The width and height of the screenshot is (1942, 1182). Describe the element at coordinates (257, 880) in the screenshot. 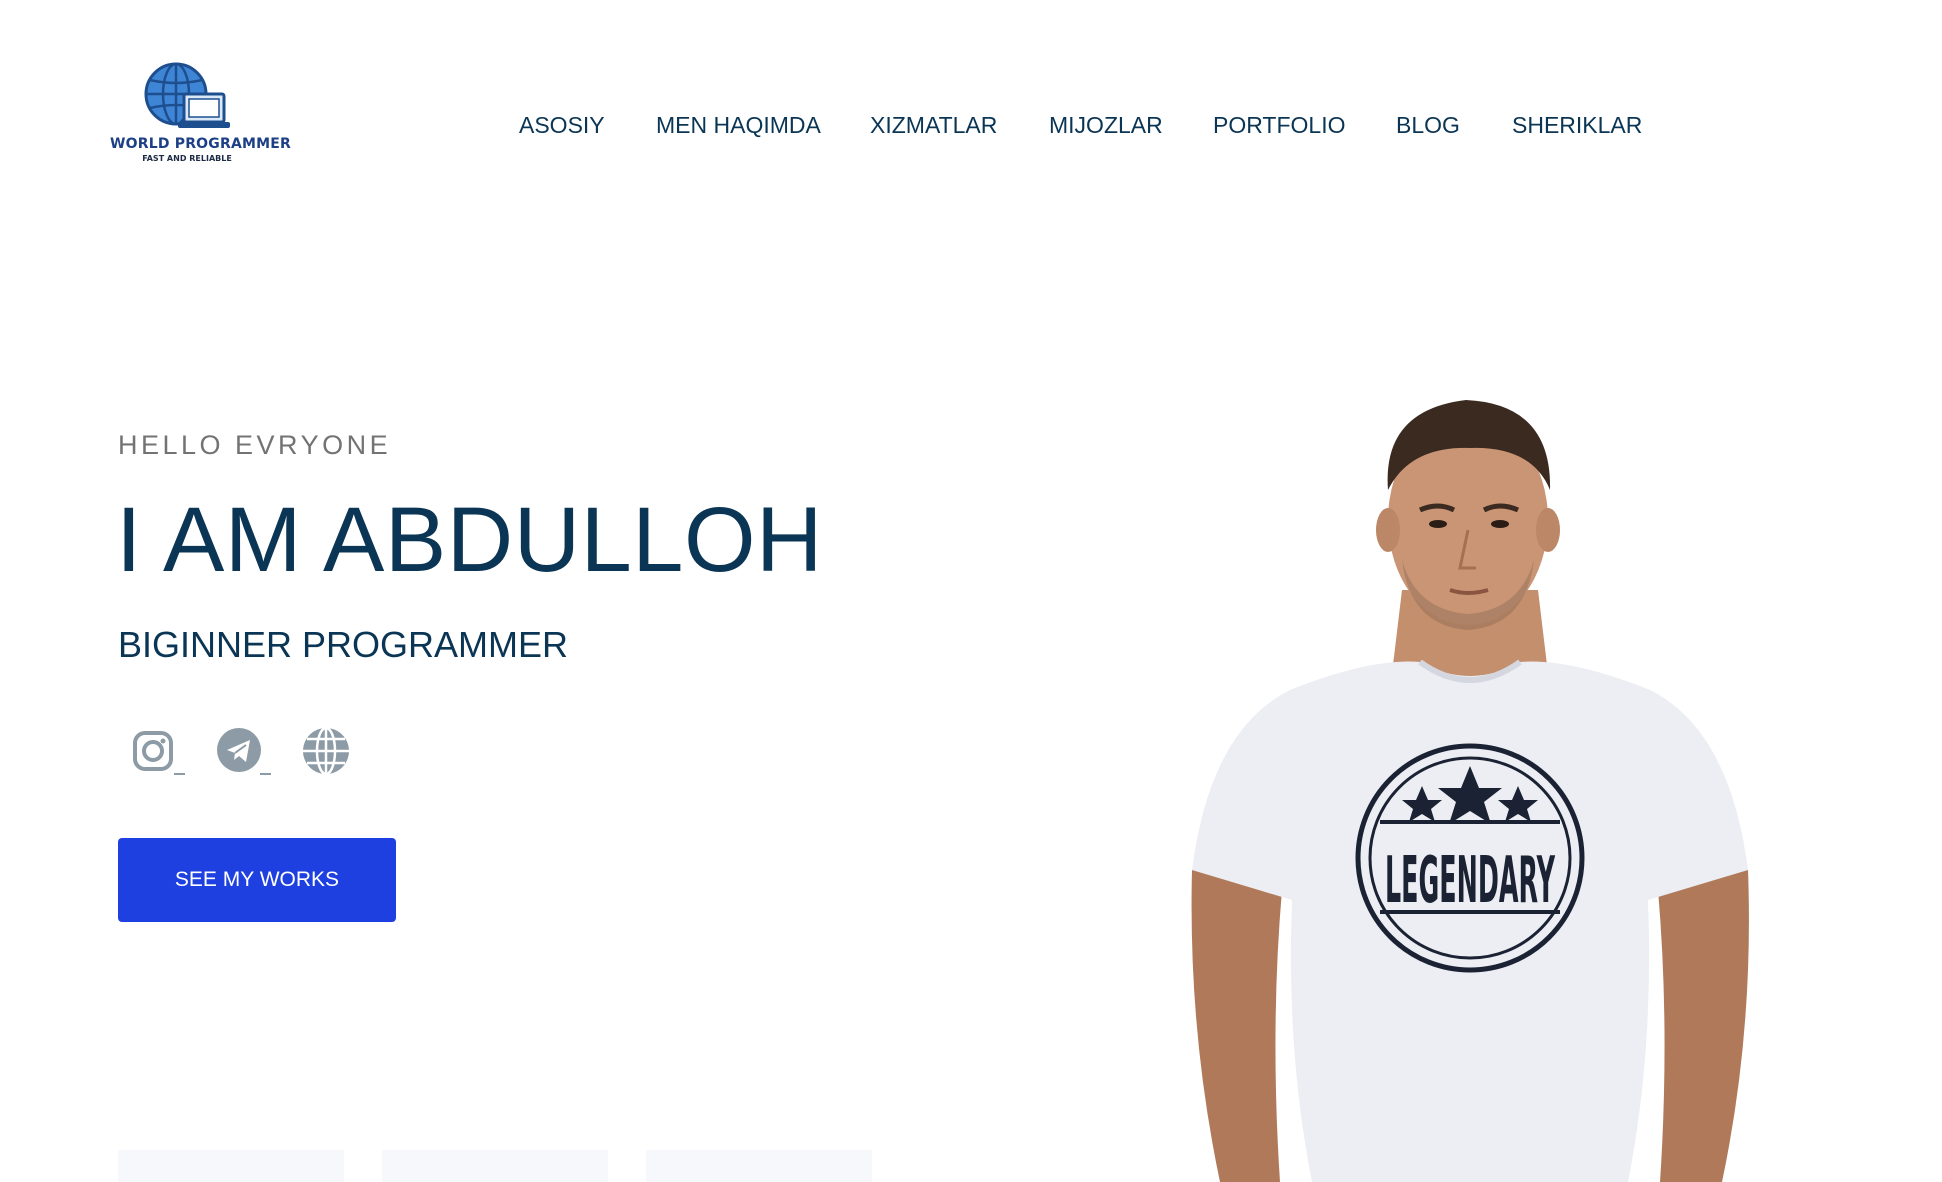

I see `see-my-works-button: SEE MY WORKS` at that location.